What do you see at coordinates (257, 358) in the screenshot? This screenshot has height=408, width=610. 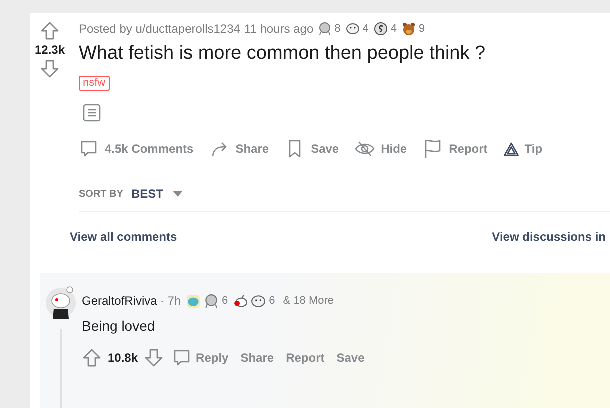 I see `comment-action-button: Share` at bounding box center [257, 358].